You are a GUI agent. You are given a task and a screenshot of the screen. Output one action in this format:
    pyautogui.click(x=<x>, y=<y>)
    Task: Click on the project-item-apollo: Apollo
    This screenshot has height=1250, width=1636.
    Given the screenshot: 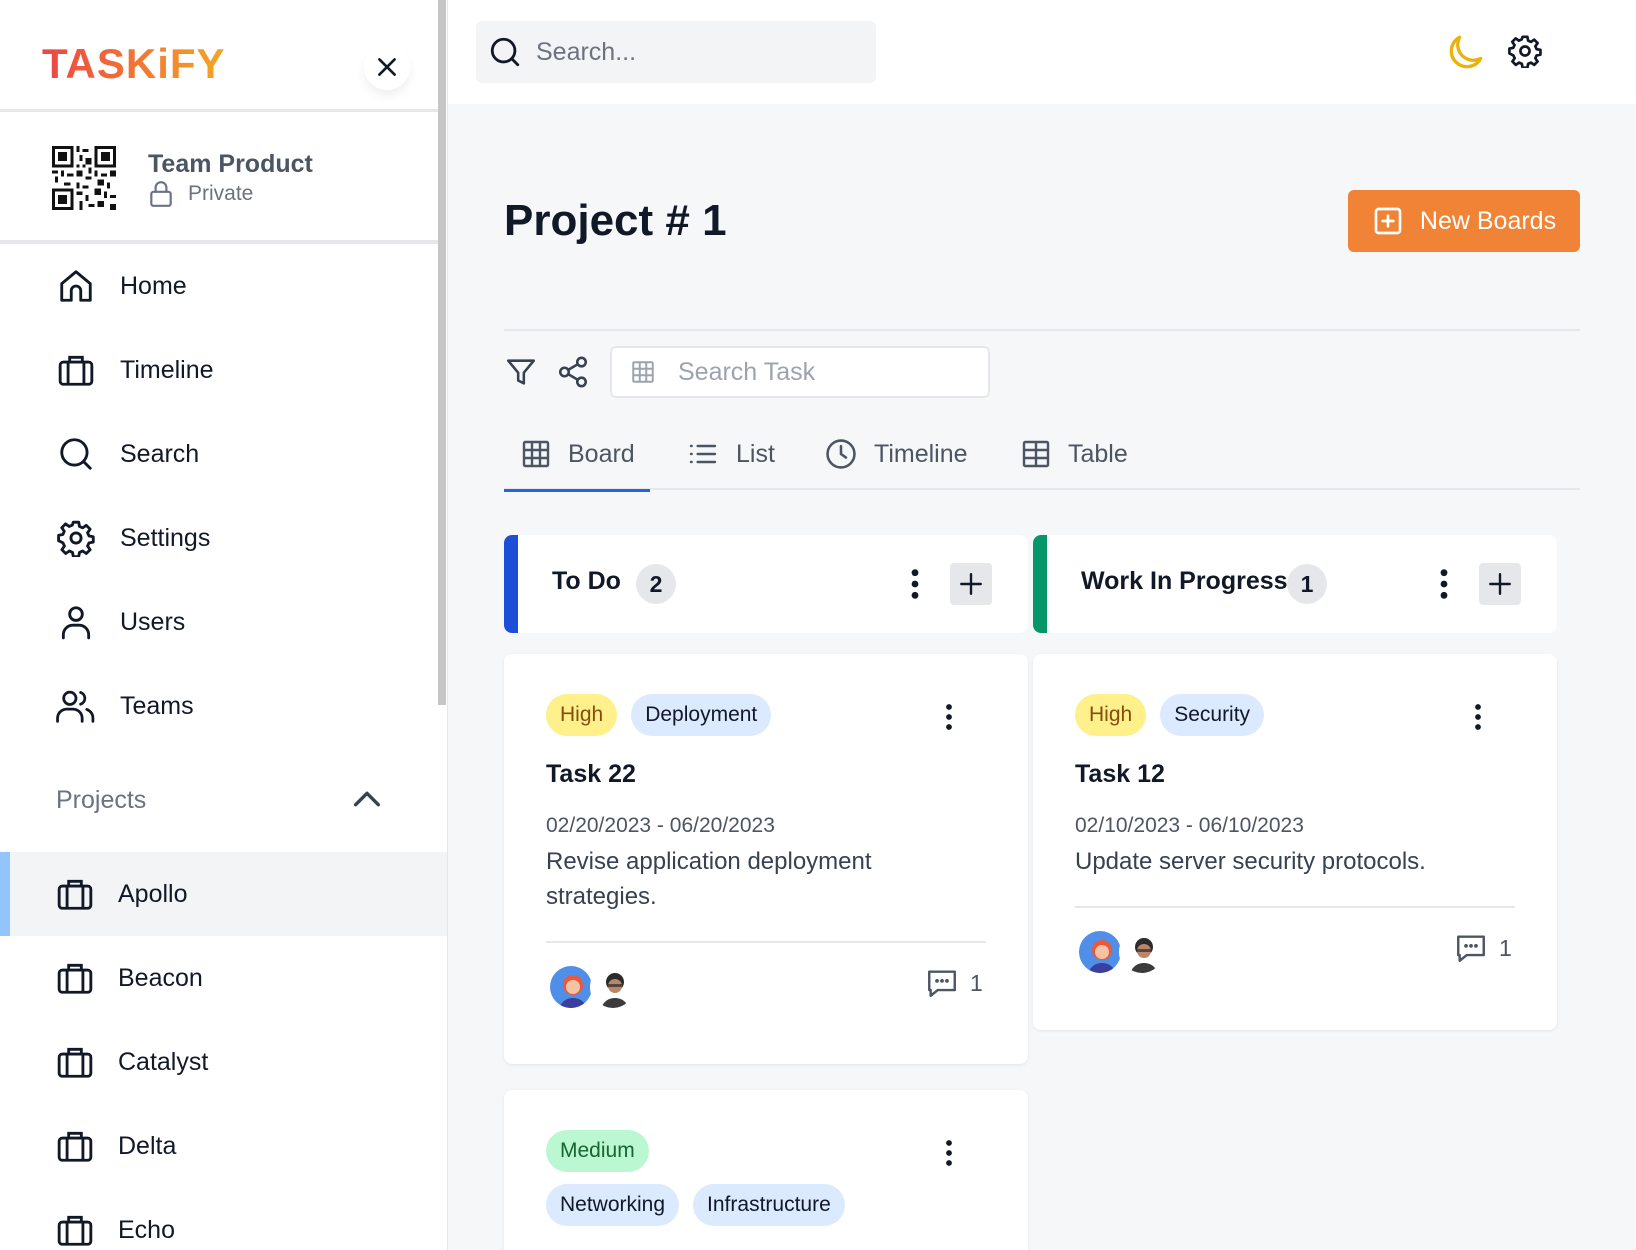 What is the action you would take?
    pyautogui.click(x=223, y=894)
    